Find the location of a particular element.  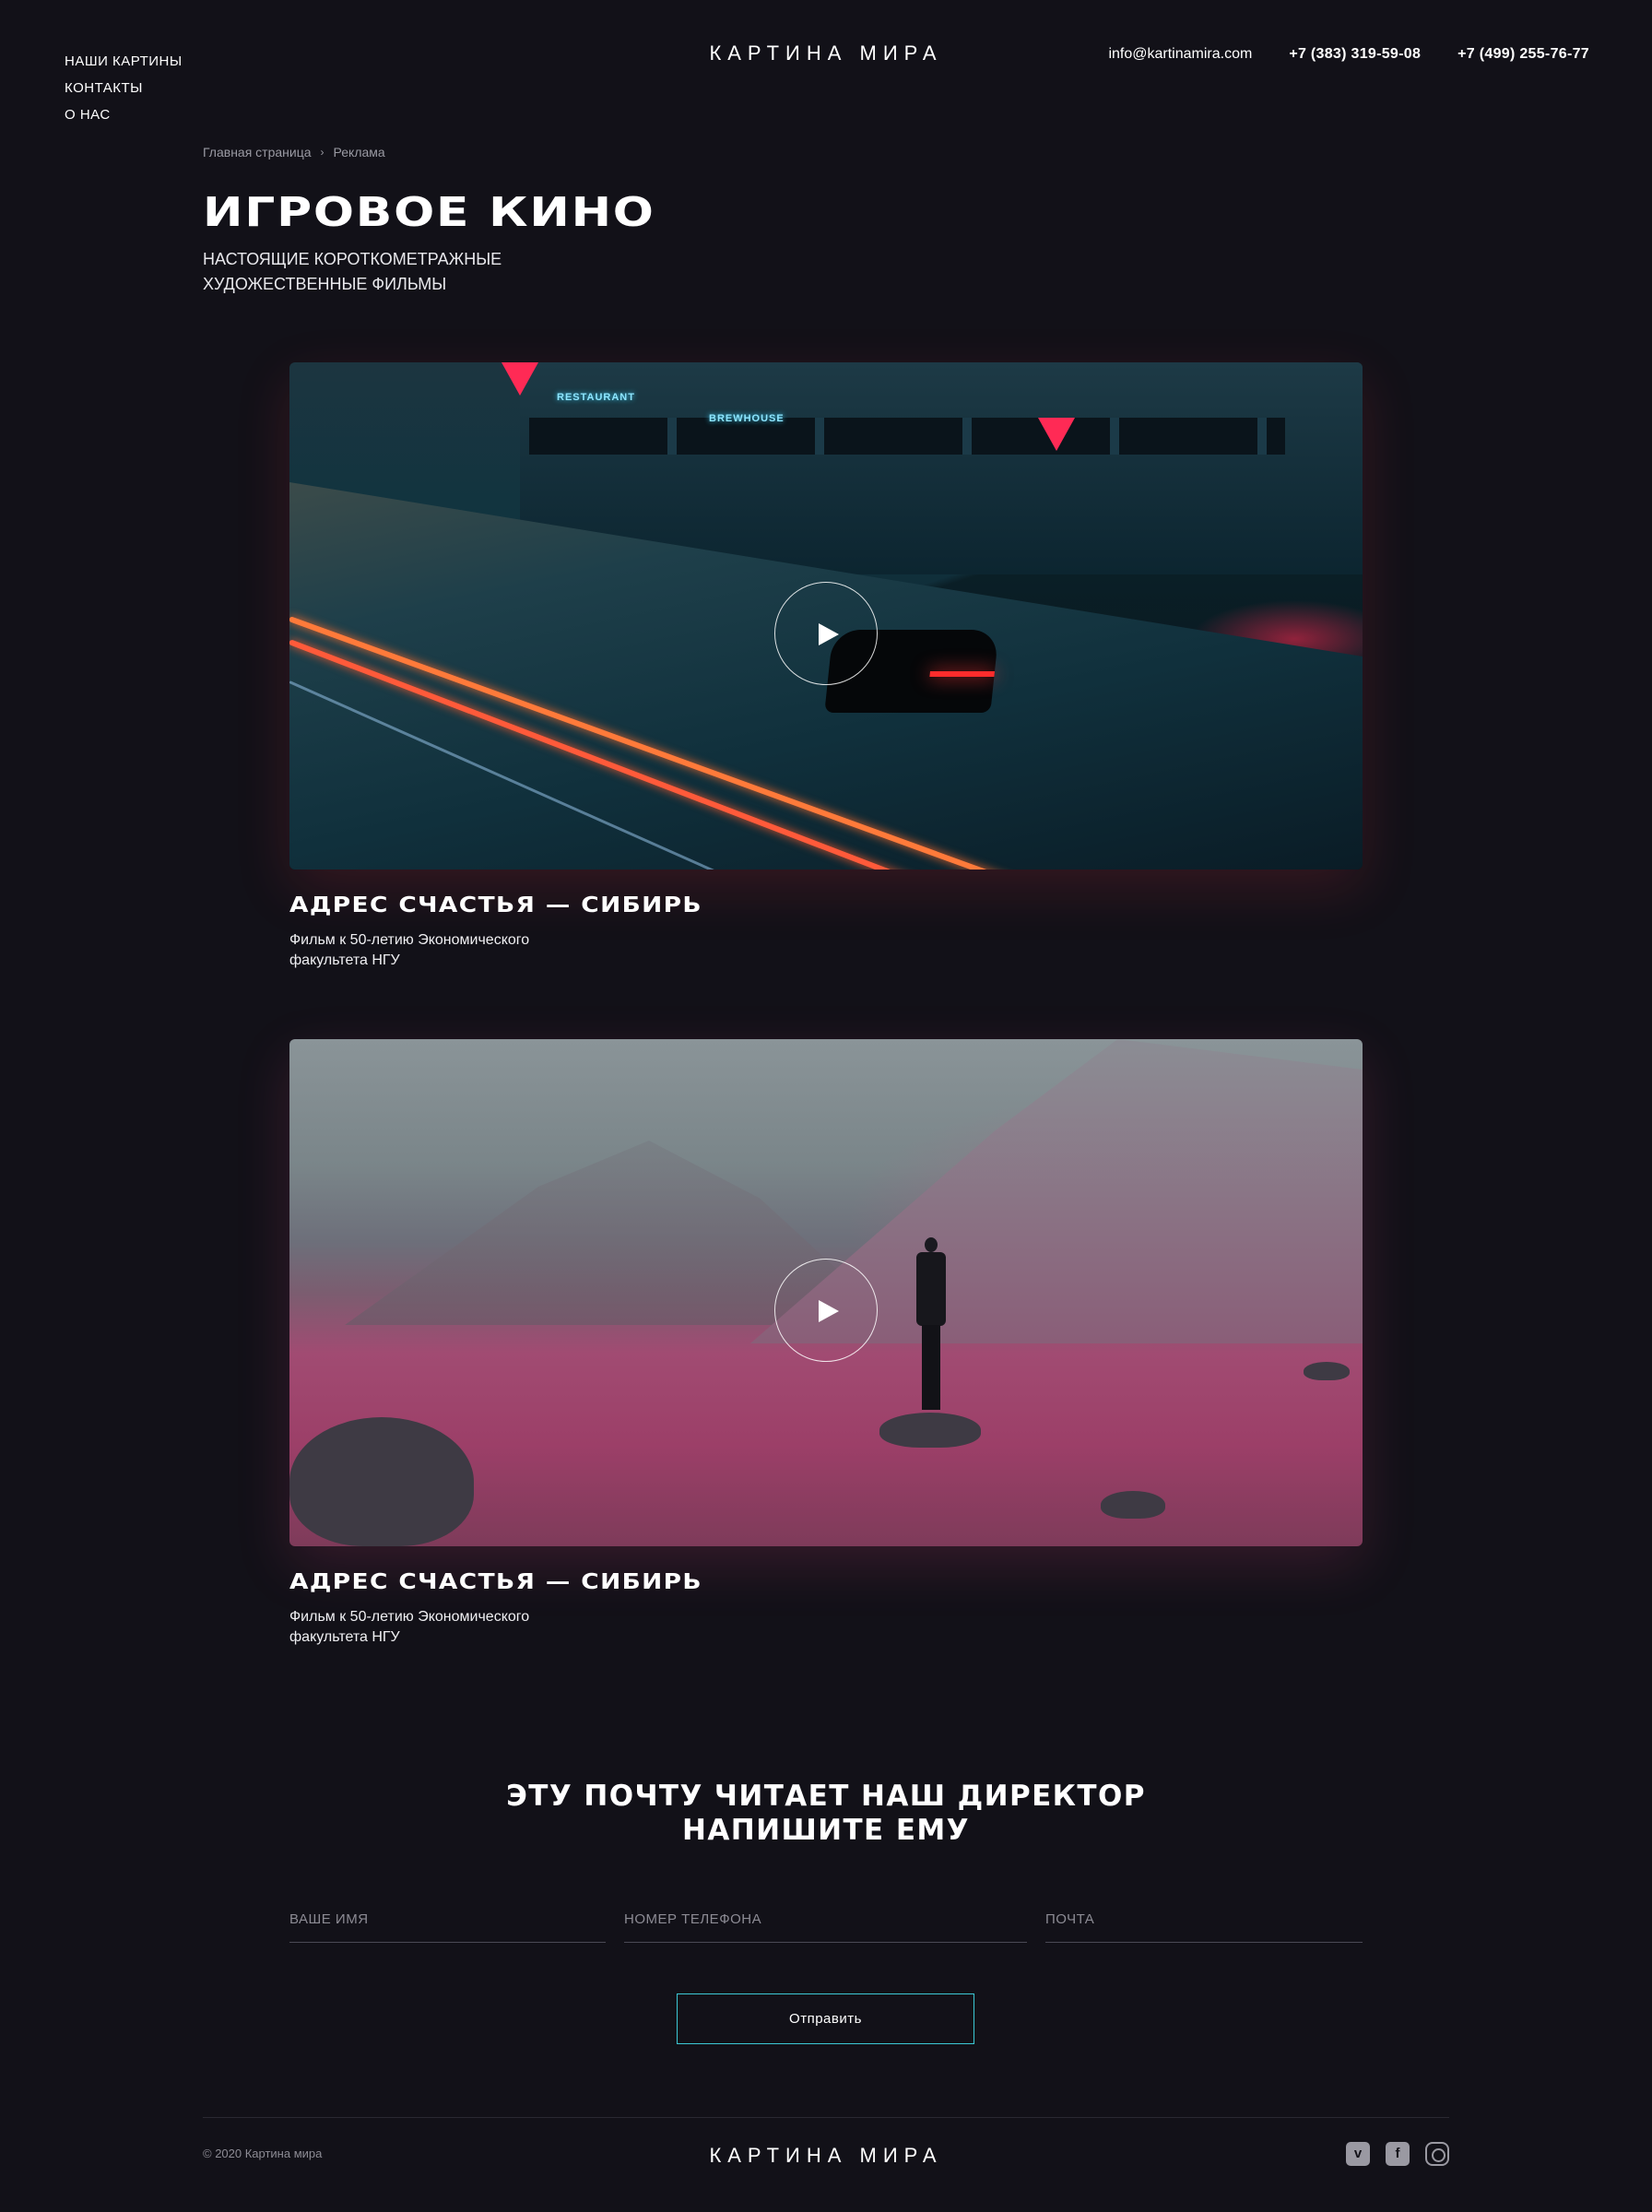

film-thumbnail-night-city: RESTAURANT BREWHOUSE is located at coordinates (826, 616).